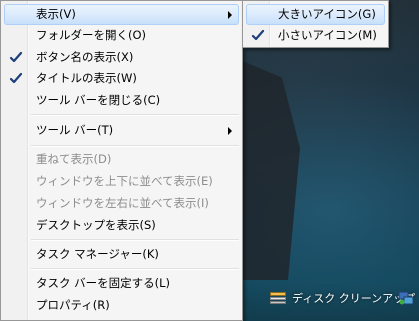 The height and width of the screenshot is (321, 419). I want to click on menu-item-label: タスク マネージャー(K), so click(97, 254).